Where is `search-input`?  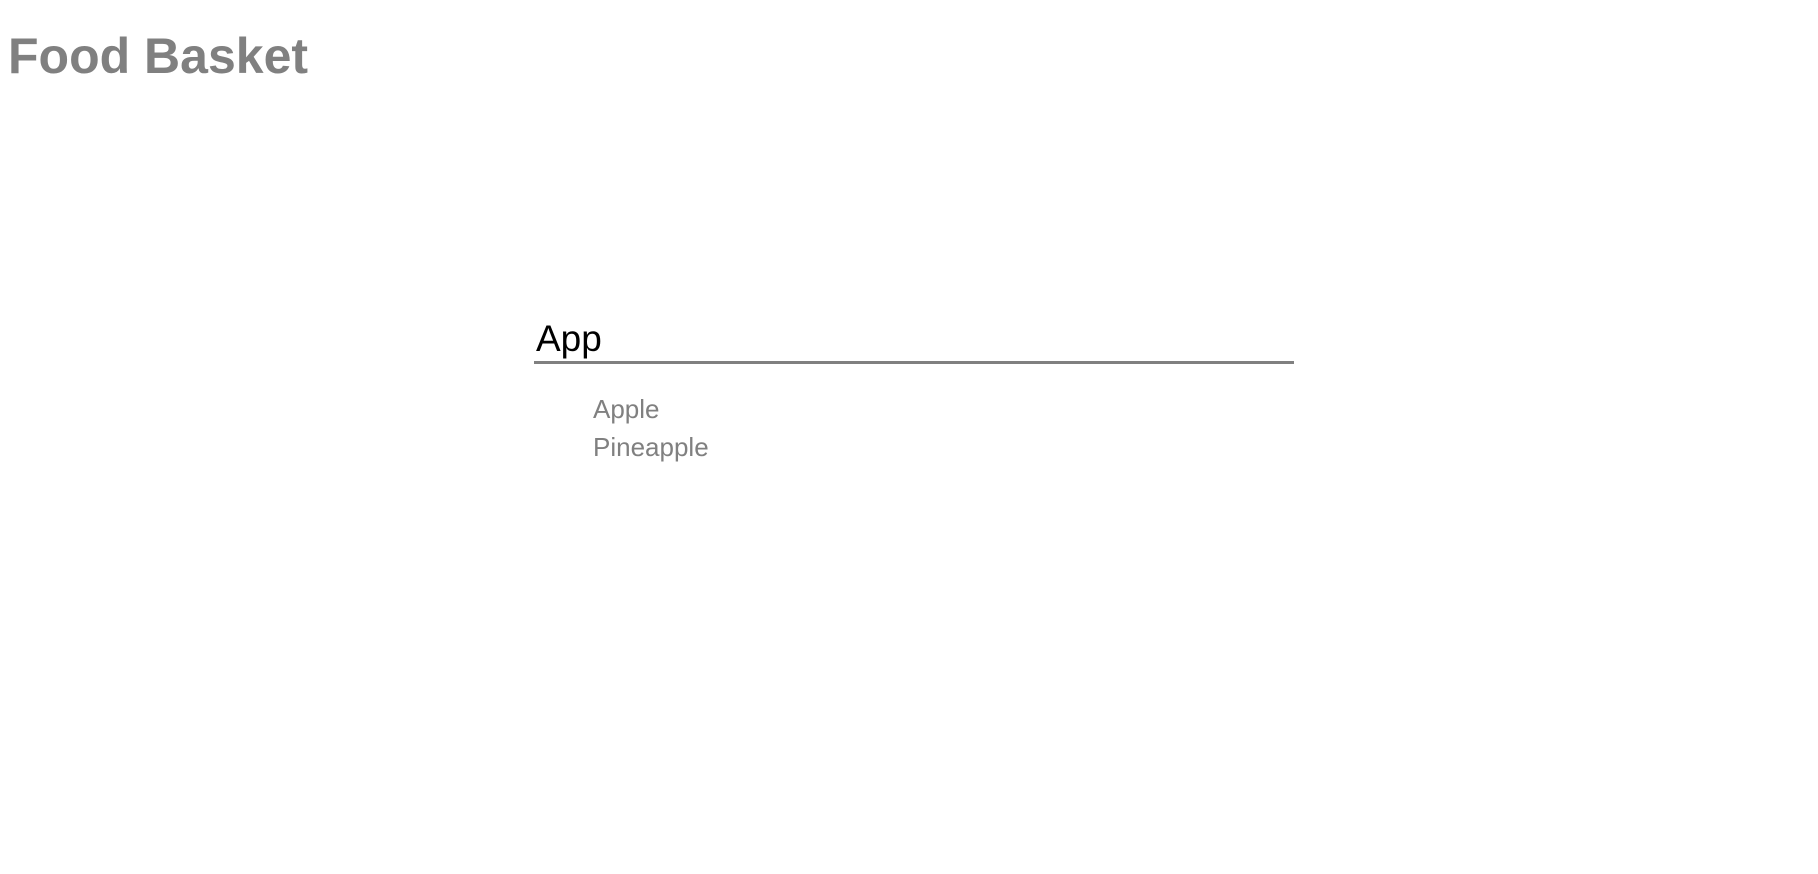
search-input is located at coordinates (914, 340).